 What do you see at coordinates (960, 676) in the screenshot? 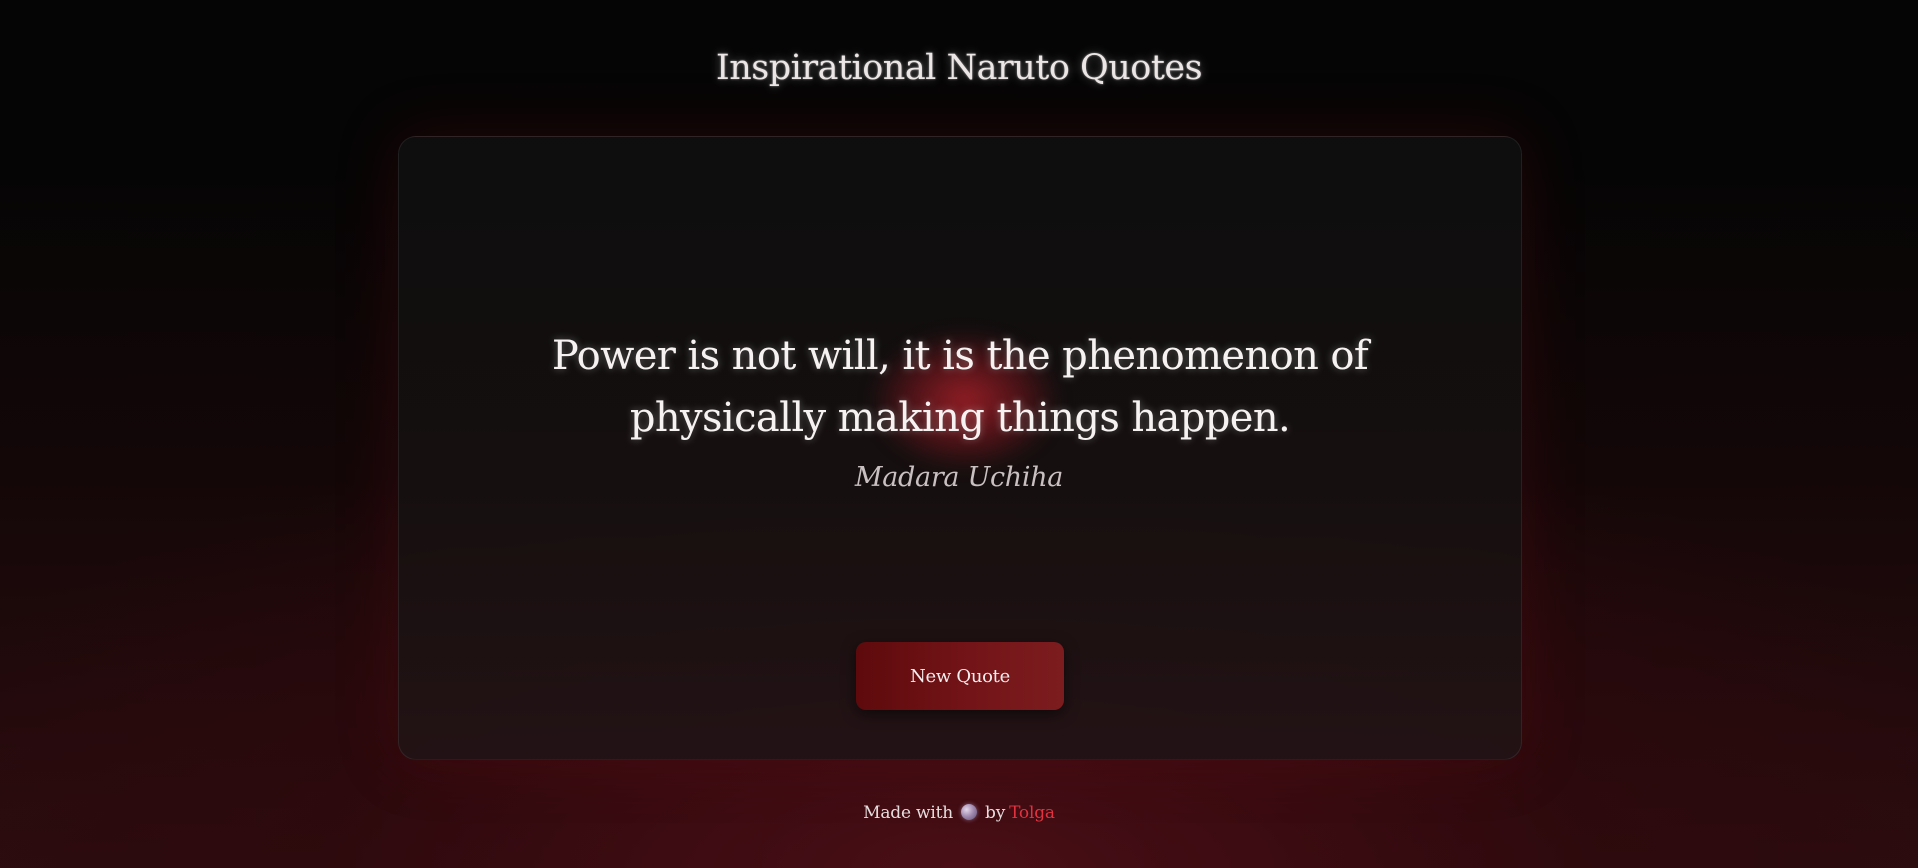
I see `new-quote-button: New Quote` at bounding box center [960, 676].